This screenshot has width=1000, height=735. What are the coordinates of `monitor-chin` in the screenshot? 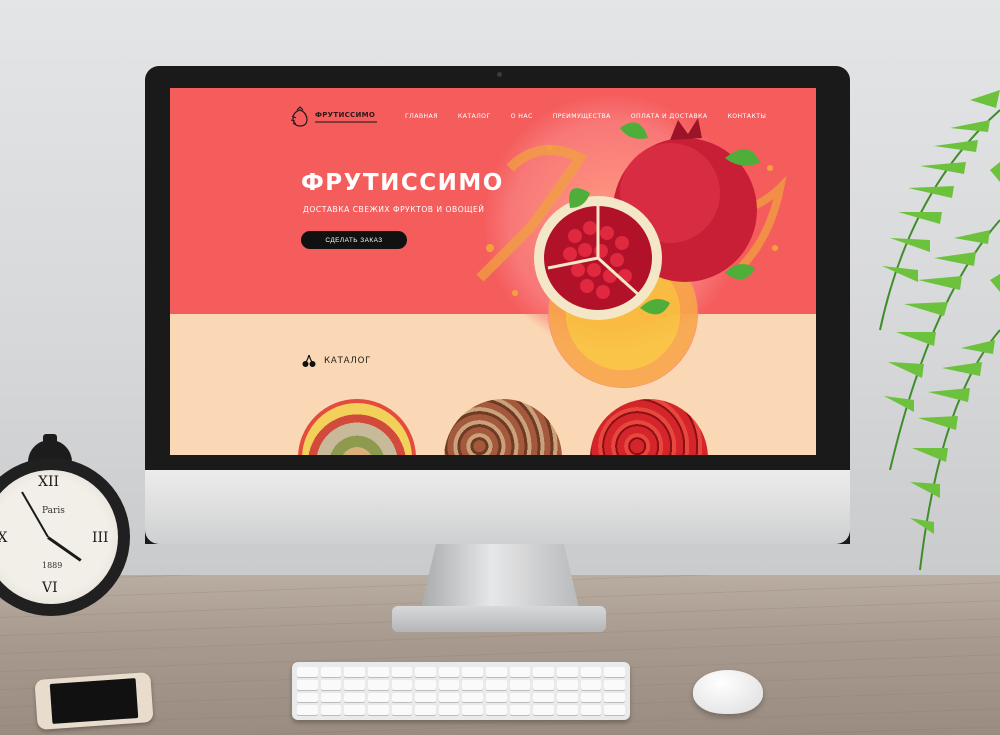 It's located at (497, 507).